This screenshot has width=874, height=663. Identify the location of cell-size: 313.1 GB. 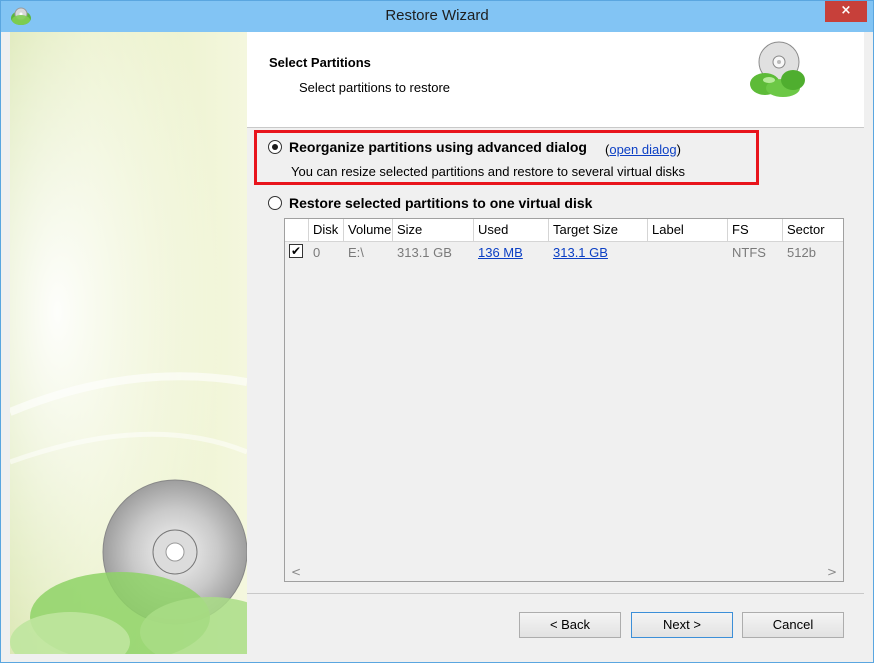
(424, 252).